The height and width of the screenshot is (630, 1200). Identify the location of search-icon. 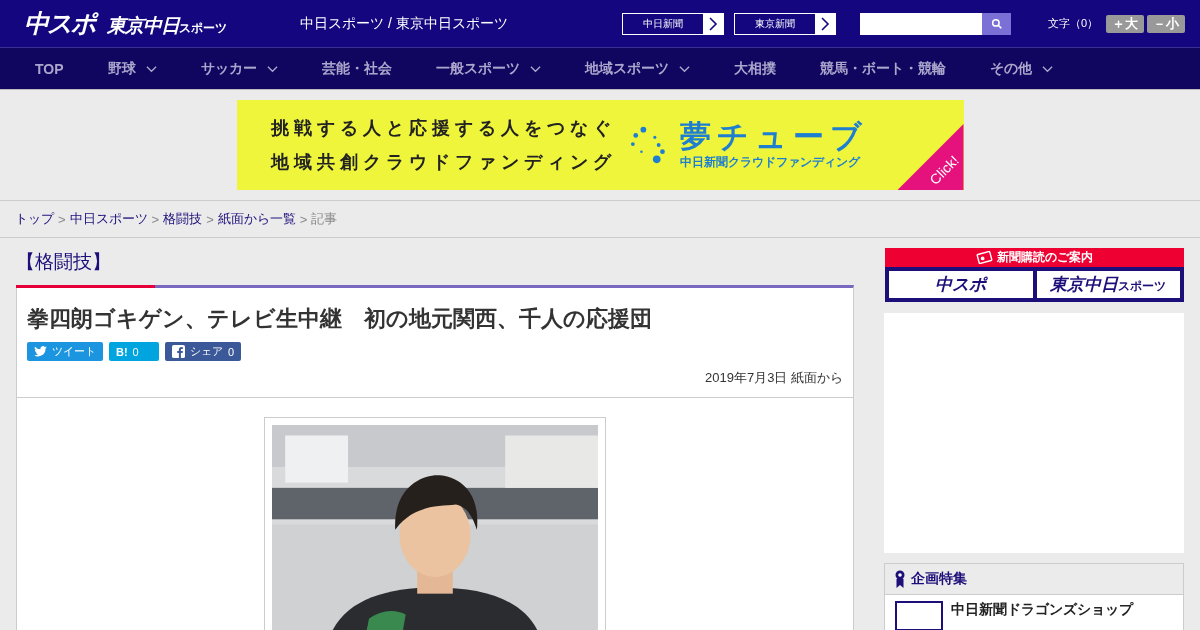
(996, 23).